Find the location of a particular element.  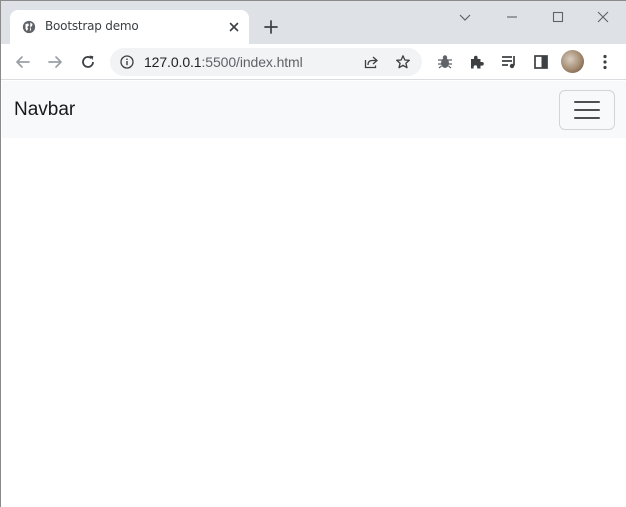

navbar-toggler-button is located at coordinates (587, 110).